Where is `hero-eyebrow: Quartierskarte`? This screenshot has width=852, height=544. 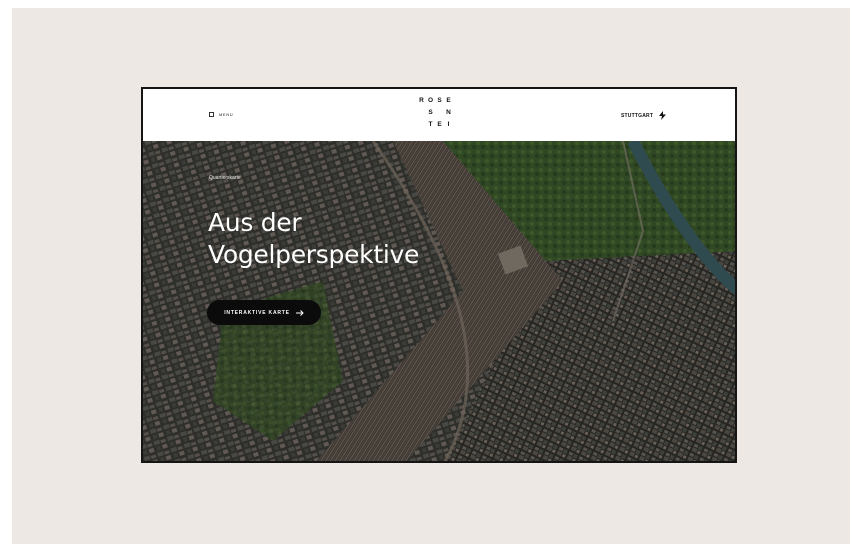 hero-eyebrow: Quartierskarte is located at coordinates (225, 178).